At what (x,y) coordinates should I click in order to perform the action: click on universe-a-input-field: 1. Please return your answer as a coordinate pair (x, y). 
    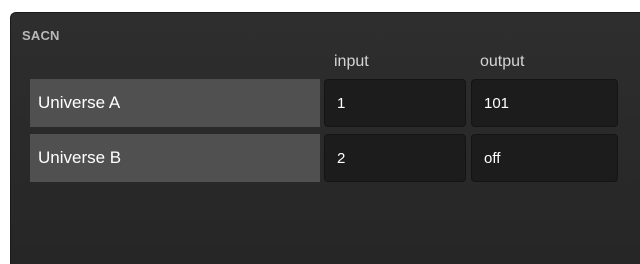
    Looking at the image, I should click on (395, 103).